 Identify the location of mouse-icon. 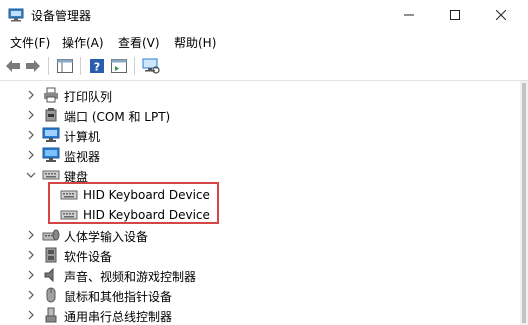
(51, 295).